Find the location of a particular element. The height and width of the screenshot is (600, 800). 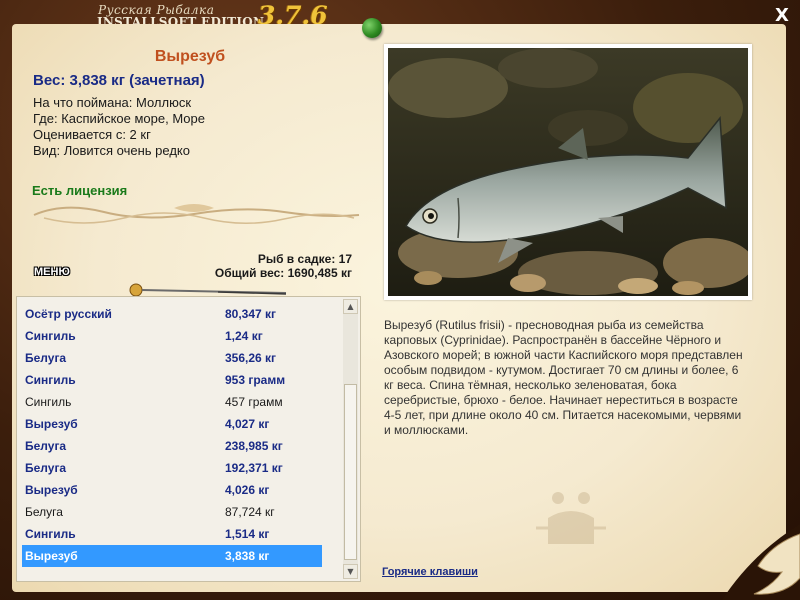

list-item-selected: Вырезуб 3,838 кг is located at coordinates (172, 556).